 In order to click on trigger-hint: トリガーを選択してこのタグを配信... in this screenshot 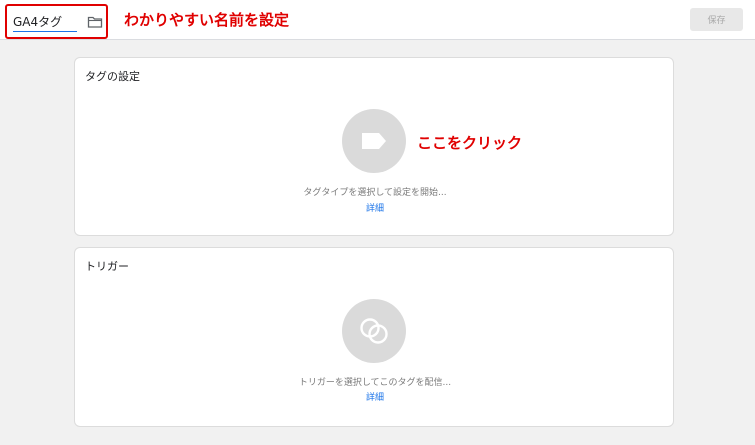, I will do `click(375, 383)`.